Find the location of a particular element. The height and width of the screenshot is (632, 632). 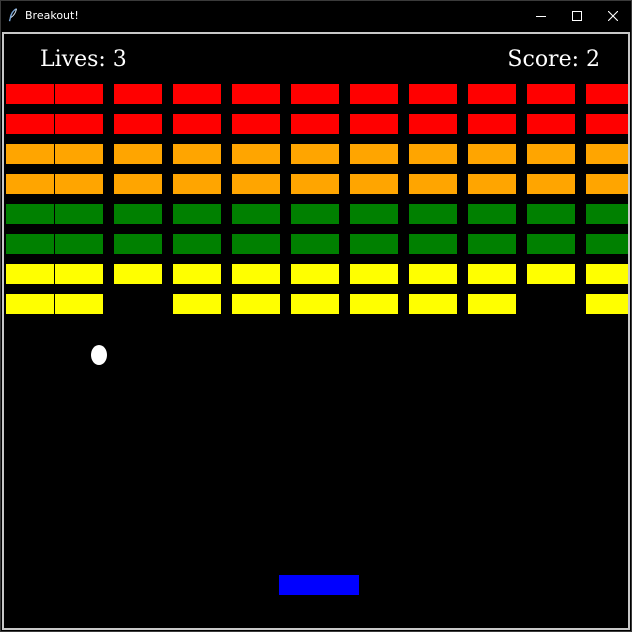

ball is located at coordinates (99, 355).